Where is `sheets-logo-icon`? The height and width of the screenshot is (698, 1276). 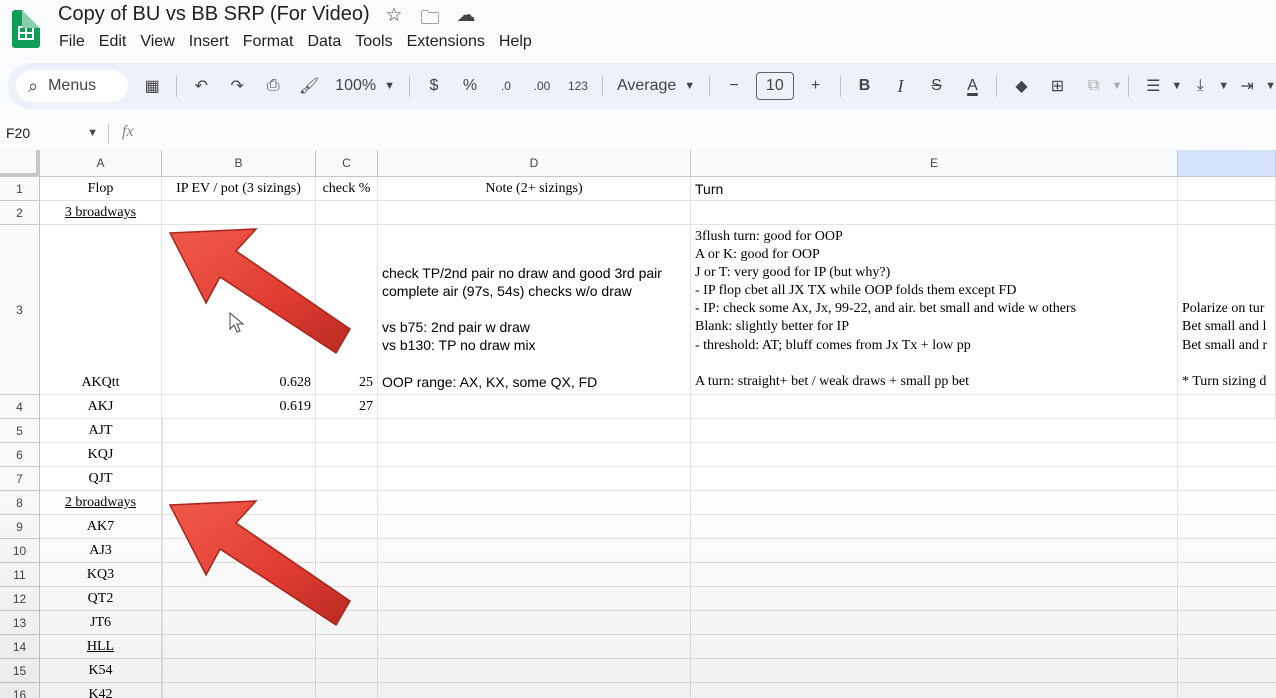 sheets-logo-icon is located at coordinates (26, 29).